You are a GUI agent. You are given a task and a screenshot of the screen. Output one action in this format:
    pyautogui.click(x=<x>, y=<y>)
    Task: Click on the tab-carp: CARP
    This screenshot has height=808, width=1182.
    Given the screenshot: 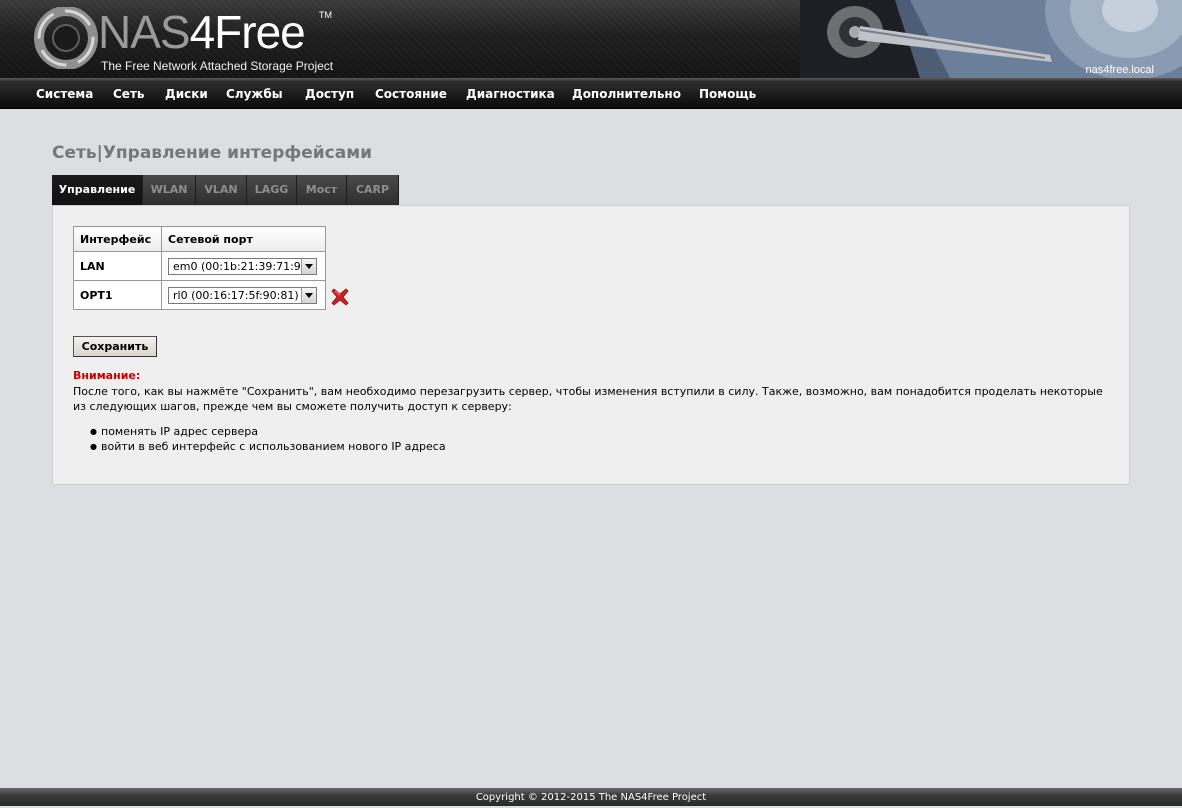 What is the action you would take?
    pyautogui.click(x=373, y=190)
    